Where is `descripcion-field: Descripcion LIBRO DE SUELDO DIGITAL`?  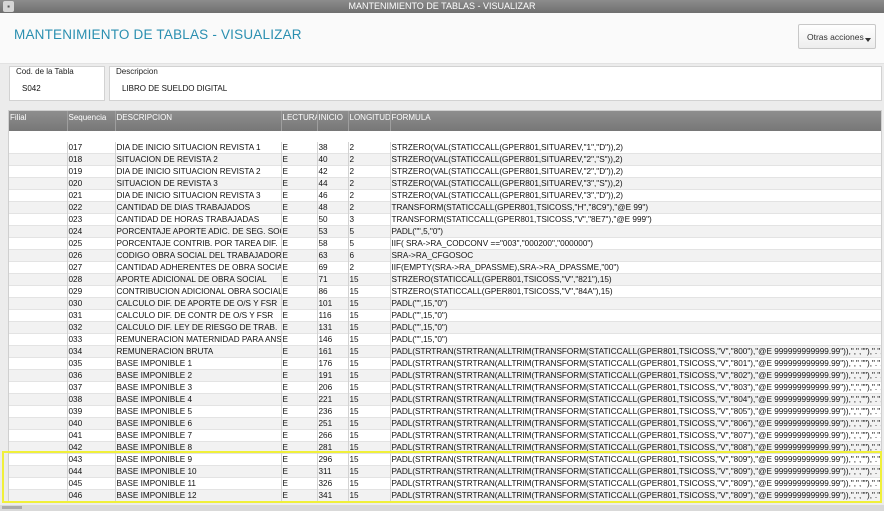
descripcion-field: Descripcion LIBRO DE SUELDO DIGITAL is located at coordinates (495, 83).